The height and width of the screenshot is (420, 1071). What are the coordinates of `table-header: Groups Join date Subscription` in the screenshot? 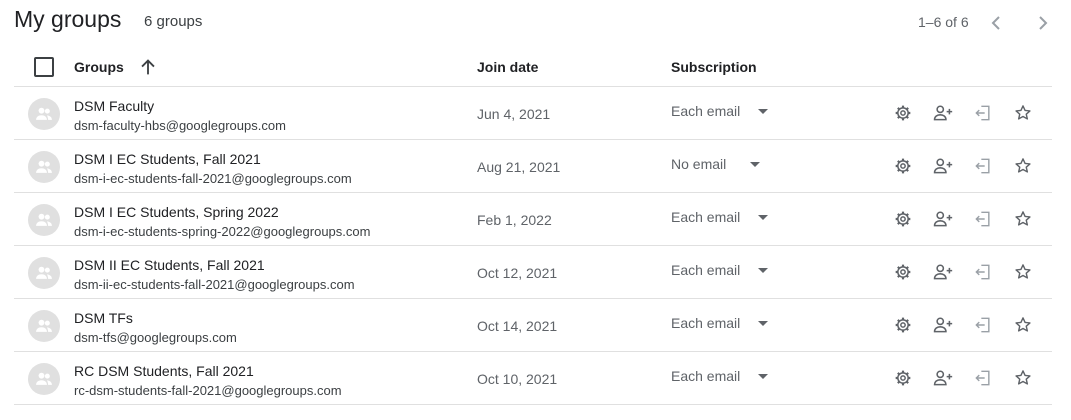 It's located at (533, 64).